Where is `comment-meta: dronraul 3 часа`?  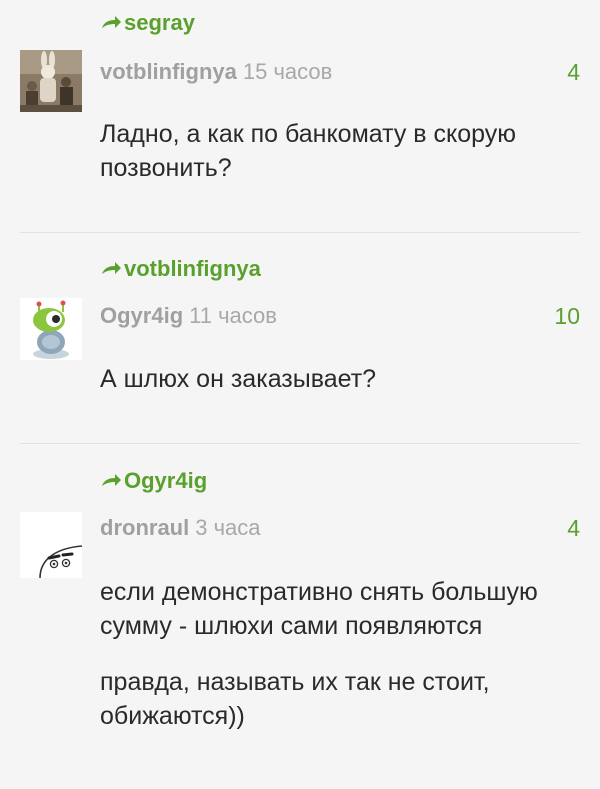
comment-meta: dronraul 3 часа is located at coordinates (180, 528).